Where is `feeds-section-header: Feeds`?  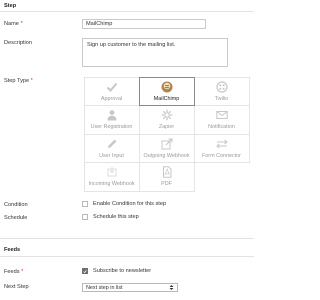
feeds-section-header: Feeds is located at coordinates (127, 250).